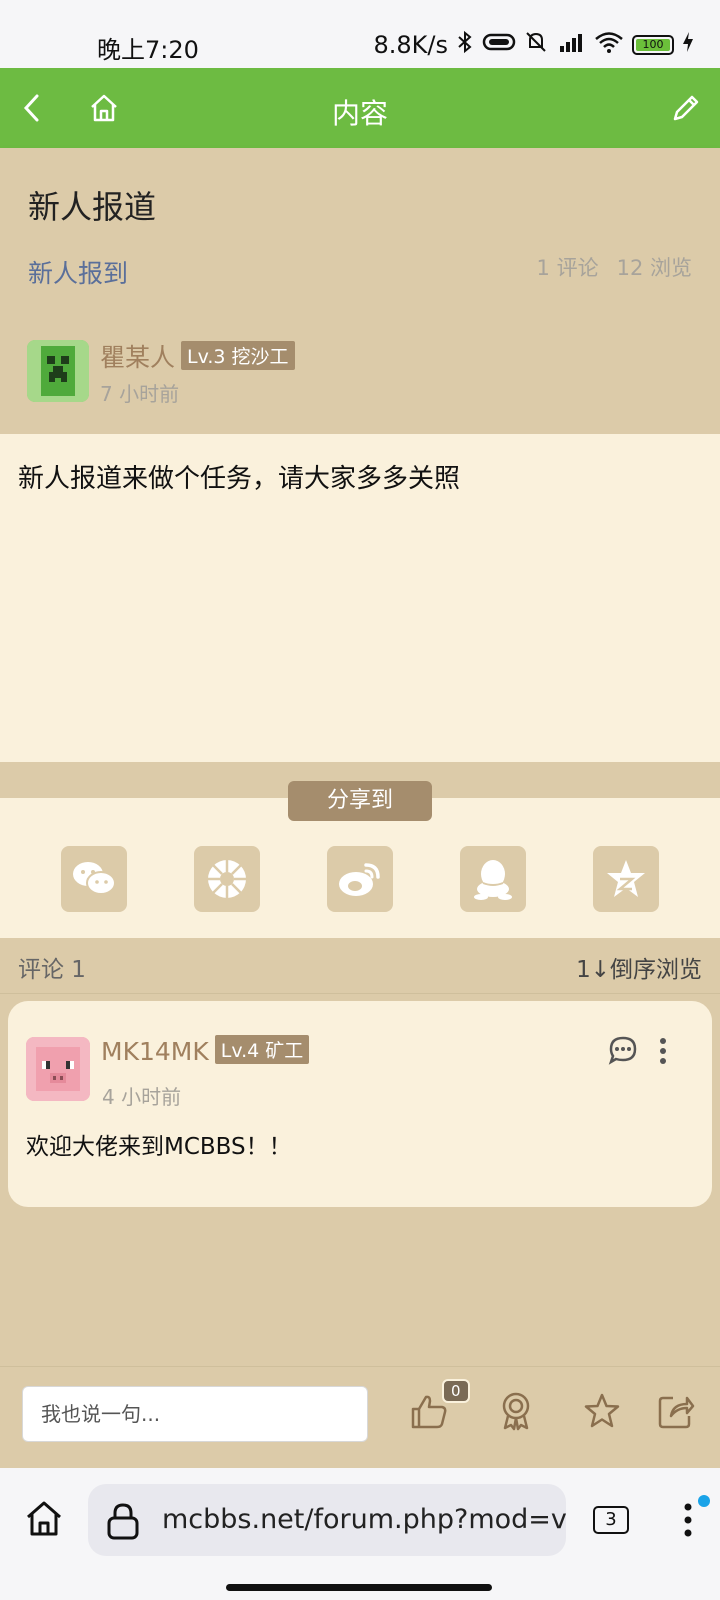 The image size is (720, 1600). I want to click on reply-input, so click(195, 1414).